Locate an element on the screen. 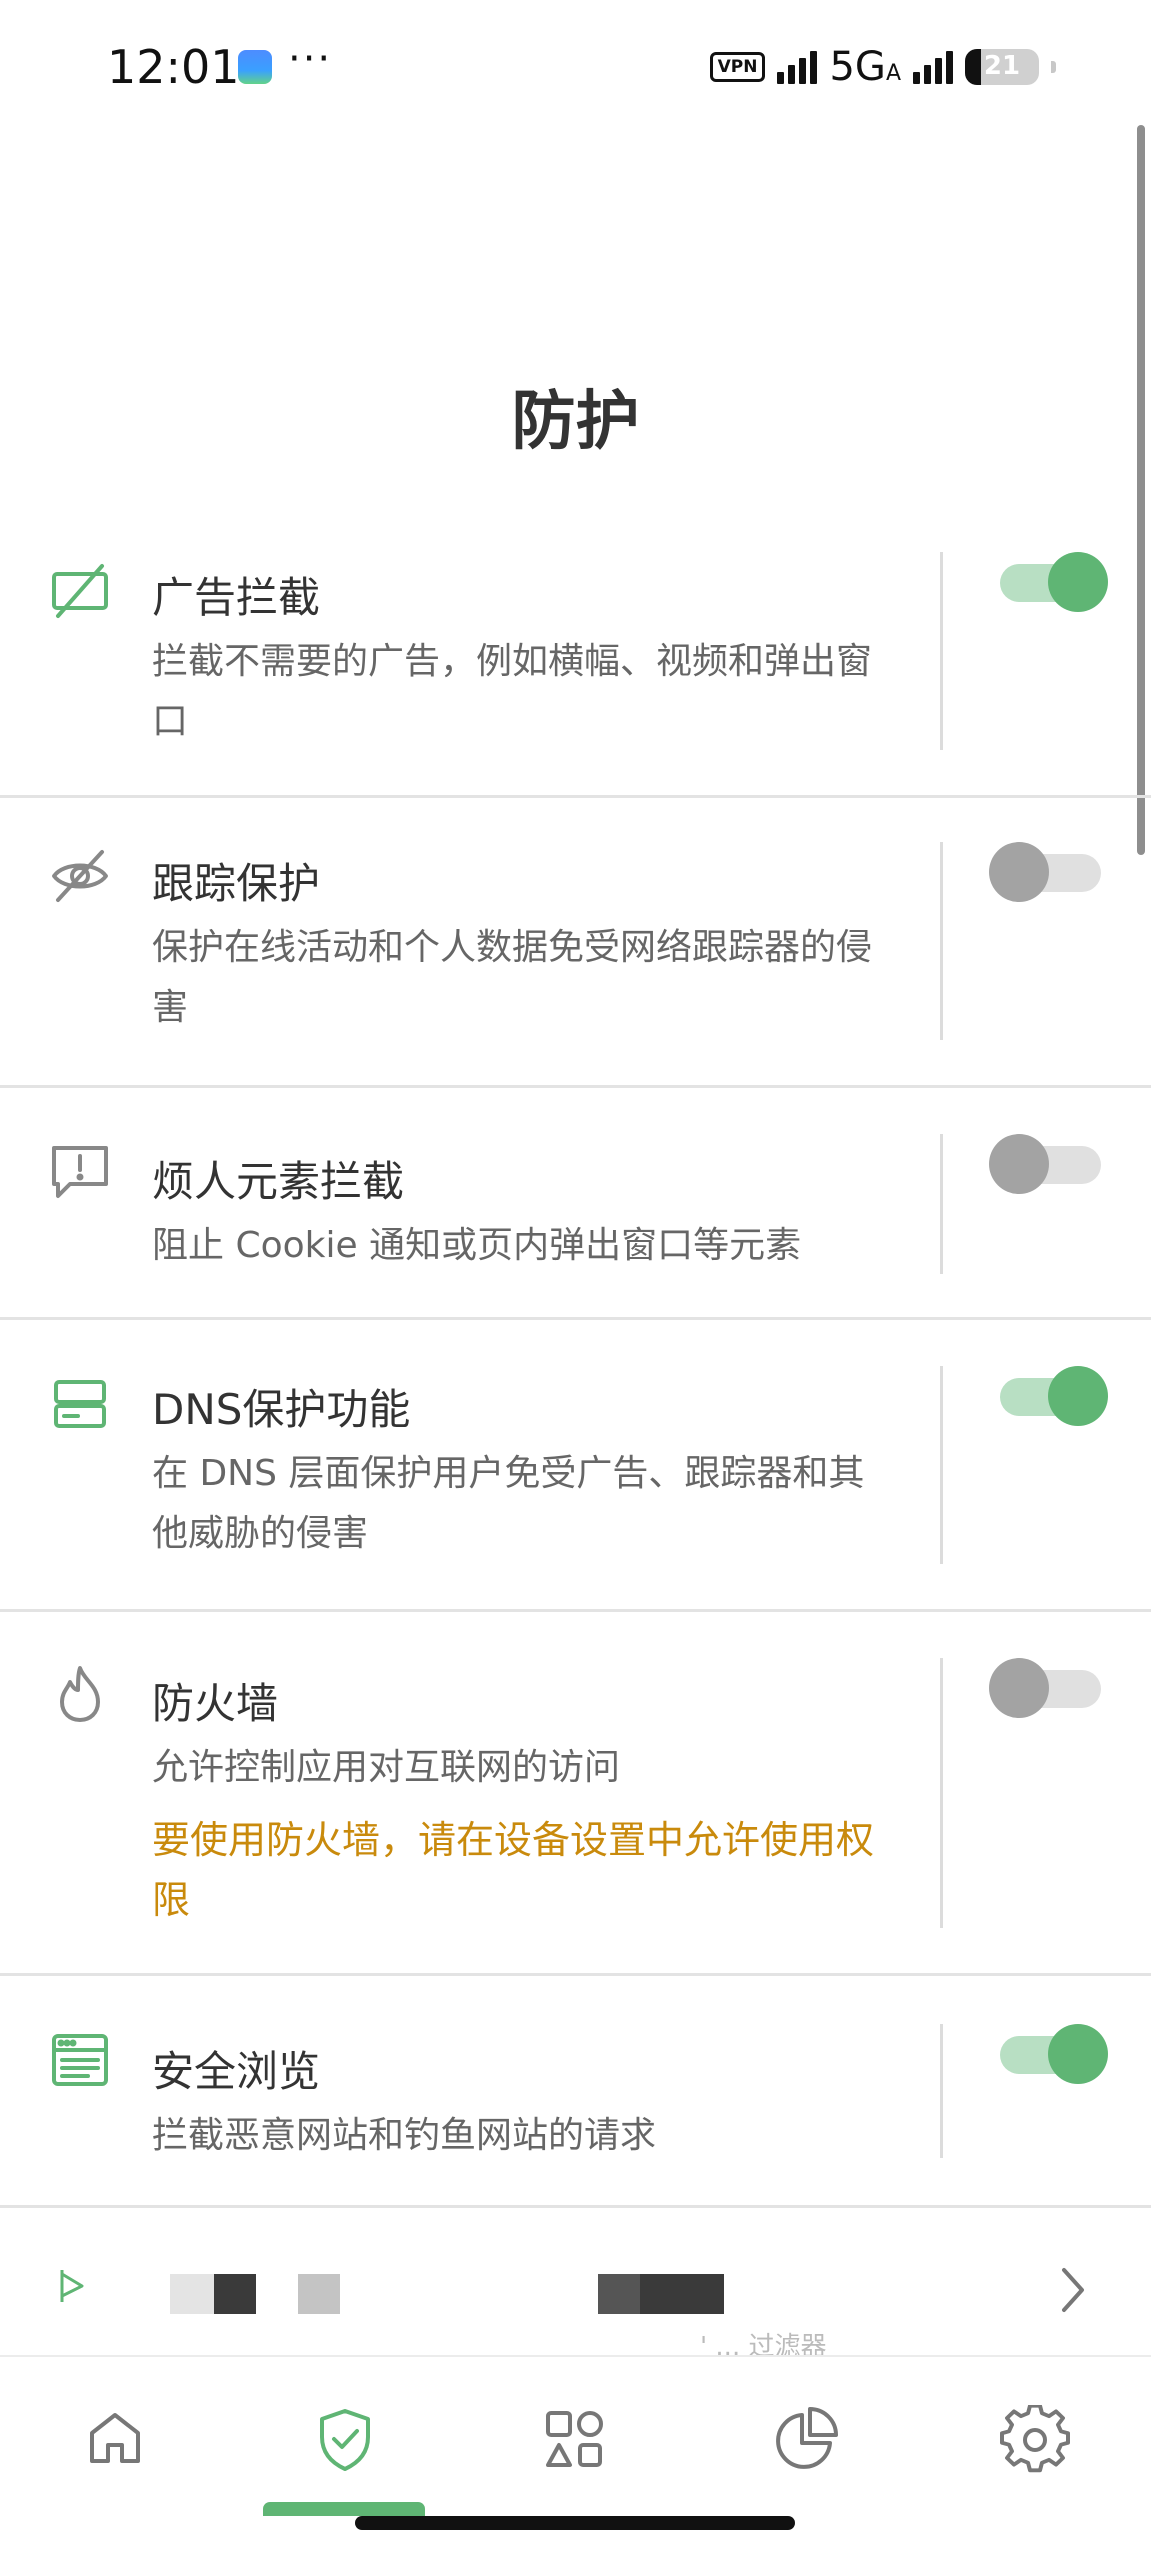  nav-statistics is located at coordinates (805, 2440).